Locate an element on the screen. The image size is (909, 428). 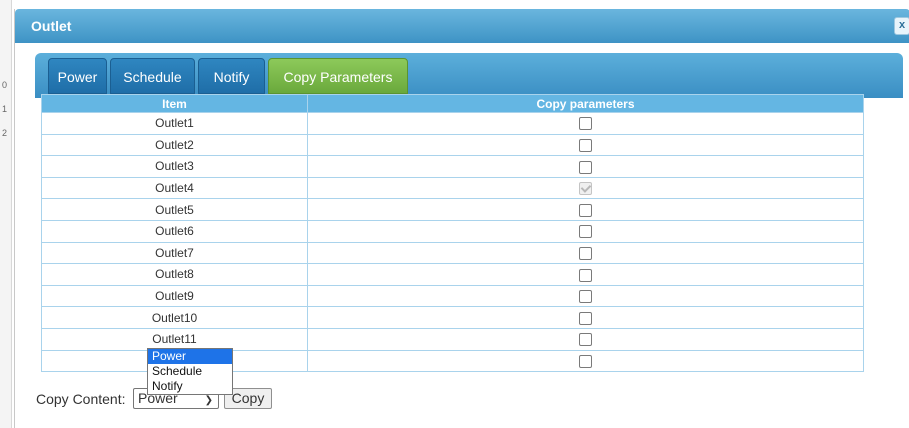
dropdown-option-notify: Notify is located at coordinates (190, 386).